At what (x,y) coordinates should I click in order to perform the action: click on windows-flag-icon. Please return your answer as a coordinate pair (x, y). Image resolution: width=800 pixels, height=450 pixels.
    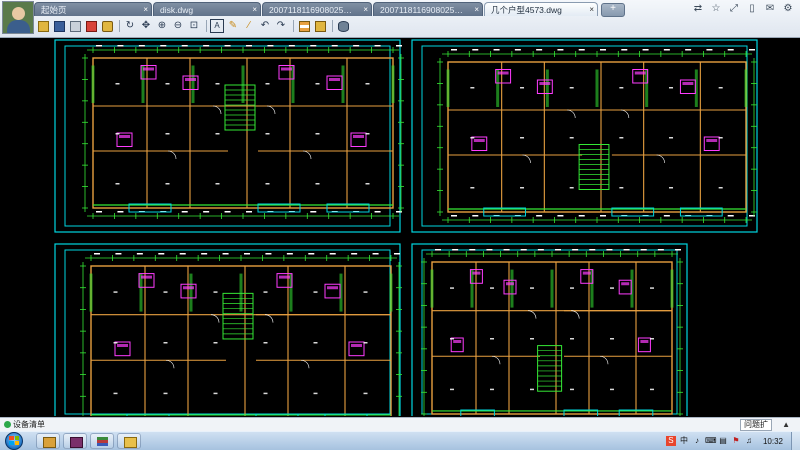
    Looking at the image, I should click on (14, 440).